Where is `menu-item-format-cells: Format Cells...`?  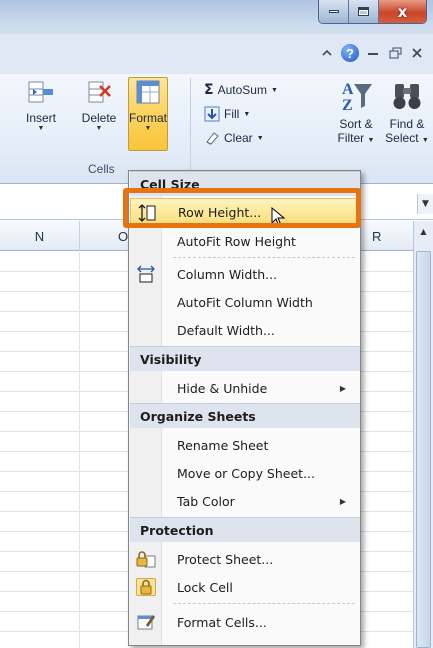
menu-item-format-cells: Format Cells... is located at coordinates (245, 622).